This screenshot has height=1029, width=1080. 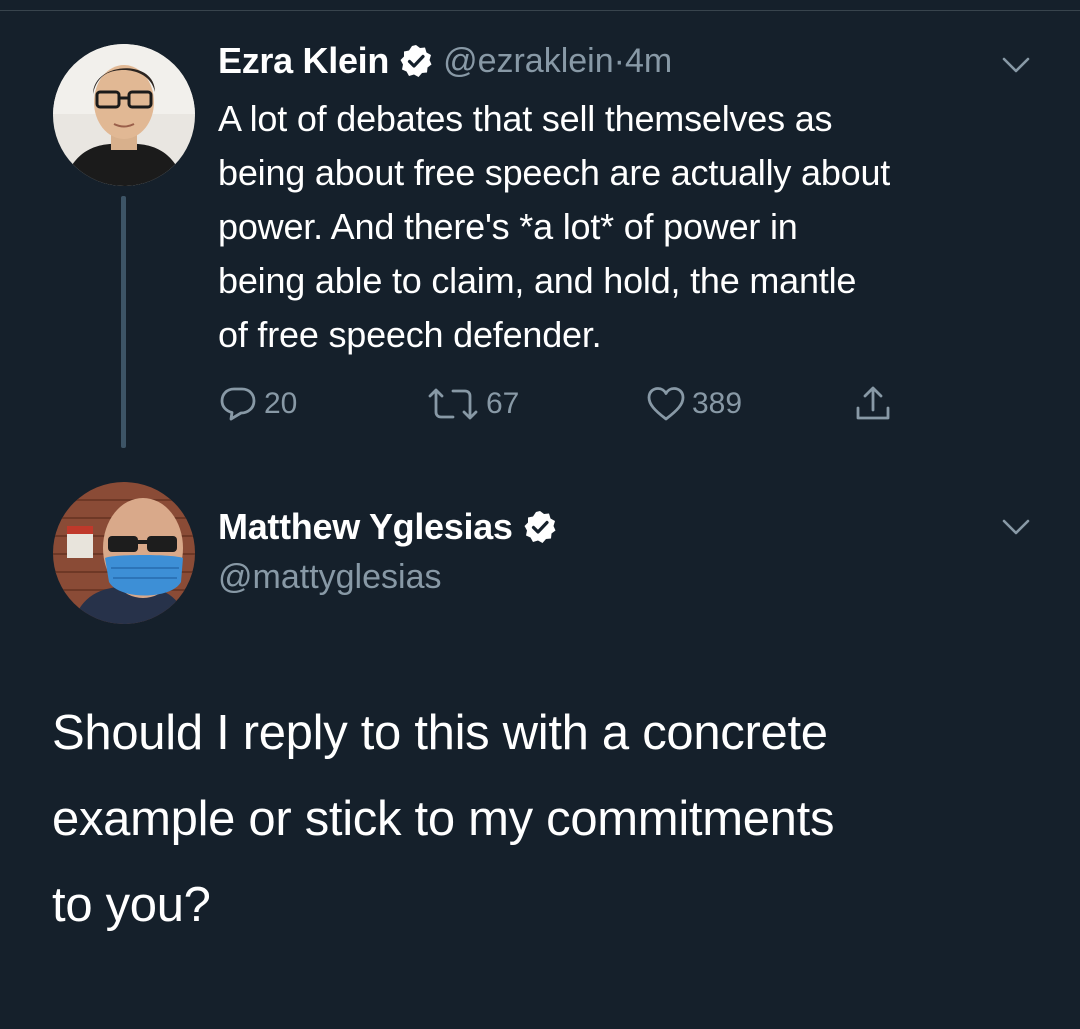 I want to click on tweet-text-line: of free speech defender., so click(x=410, y=334).